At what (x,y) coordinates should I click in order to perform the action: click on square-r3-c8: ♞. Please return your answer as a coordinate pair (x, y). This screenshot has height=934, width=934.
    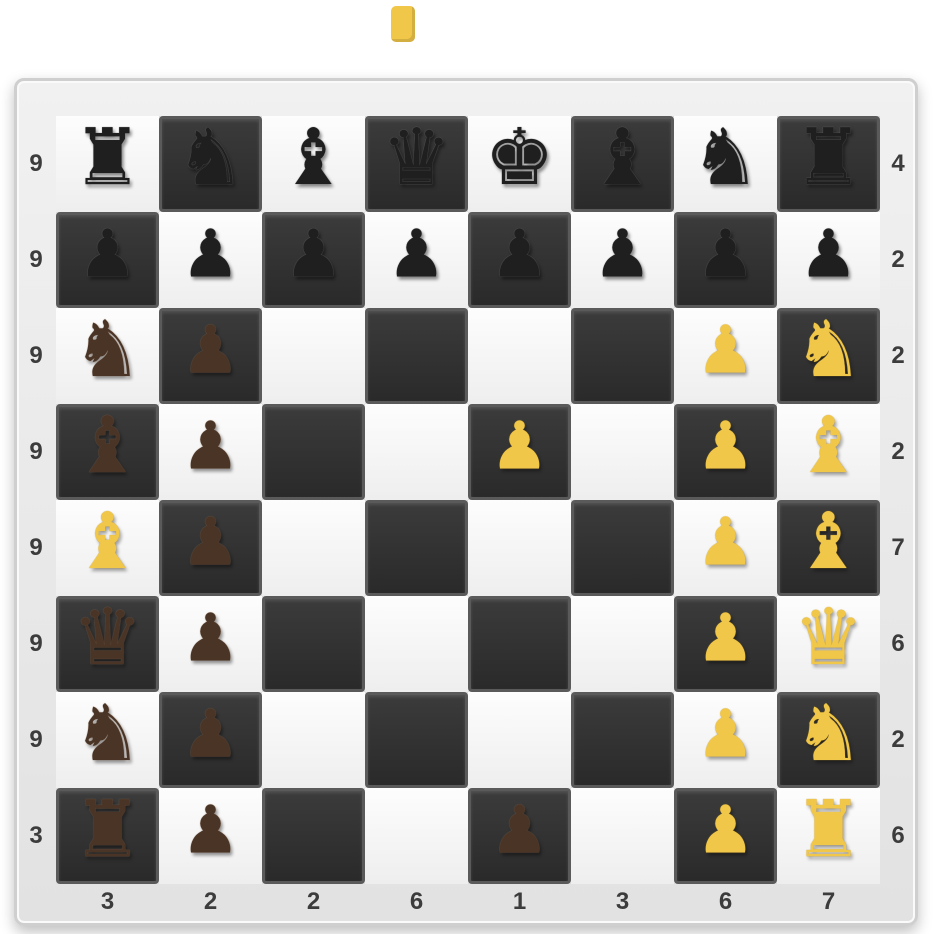
    Looking at the image, I should click on (828, 356).